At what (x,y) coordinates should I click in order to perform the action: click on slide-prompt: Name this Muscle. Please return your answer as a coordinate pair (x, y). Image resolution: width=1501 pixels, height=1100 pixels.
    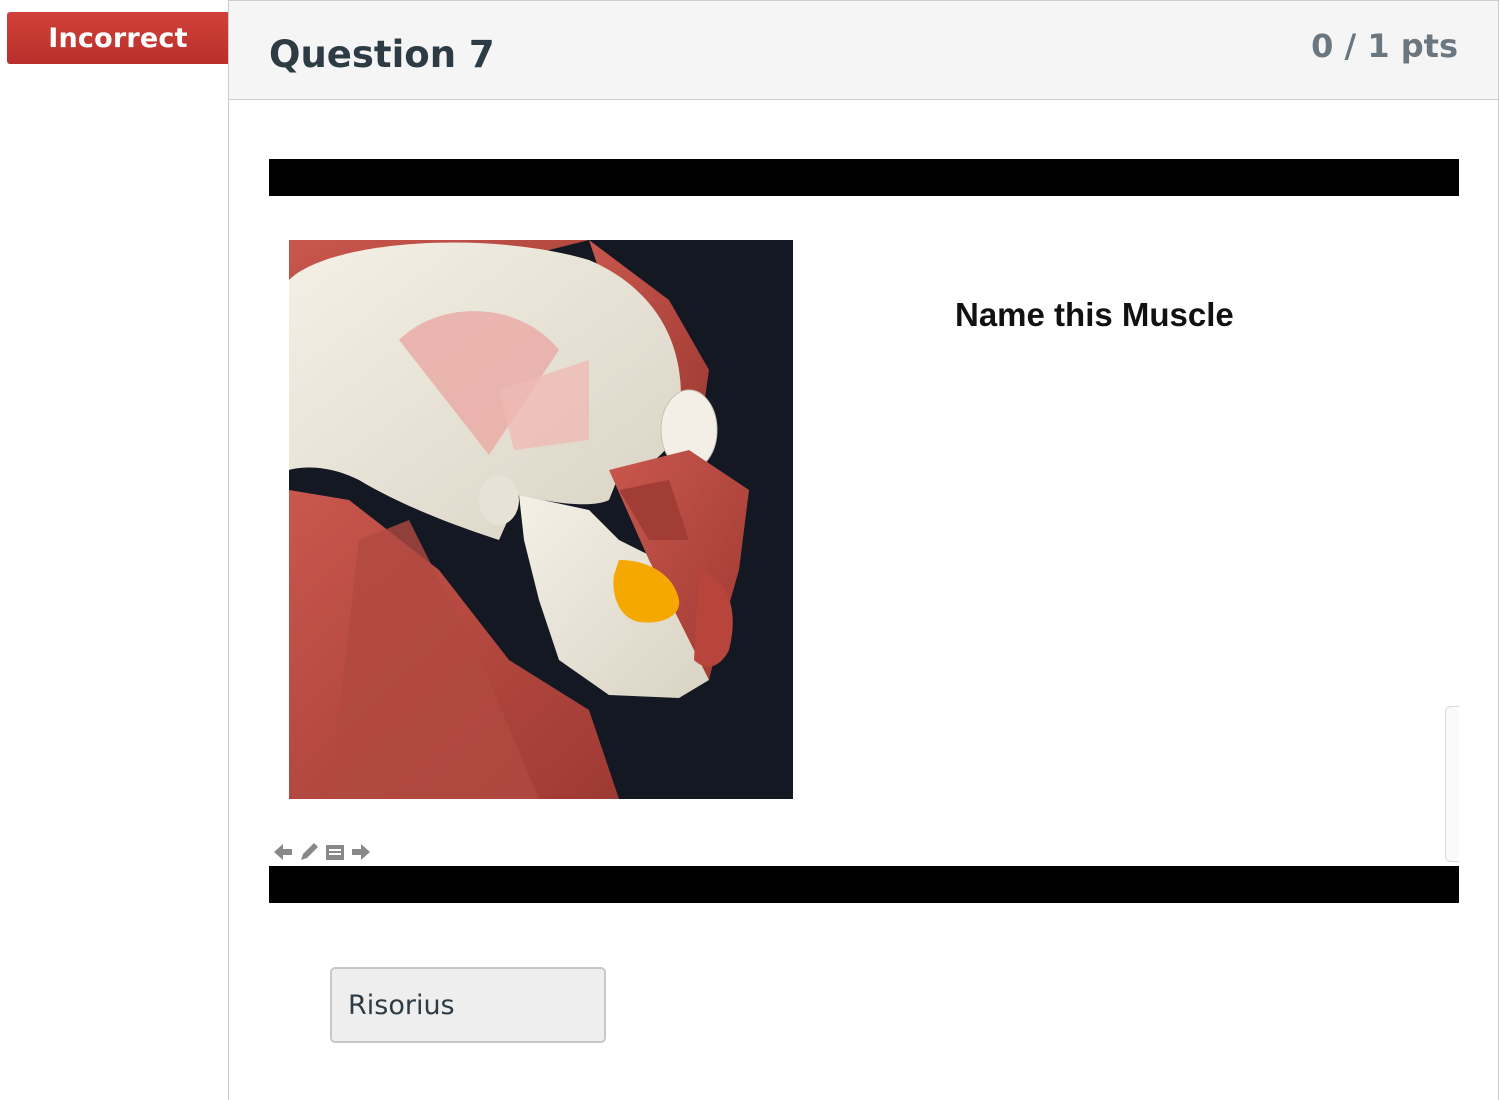
    Looking at the image, I should click on (1094, 314).